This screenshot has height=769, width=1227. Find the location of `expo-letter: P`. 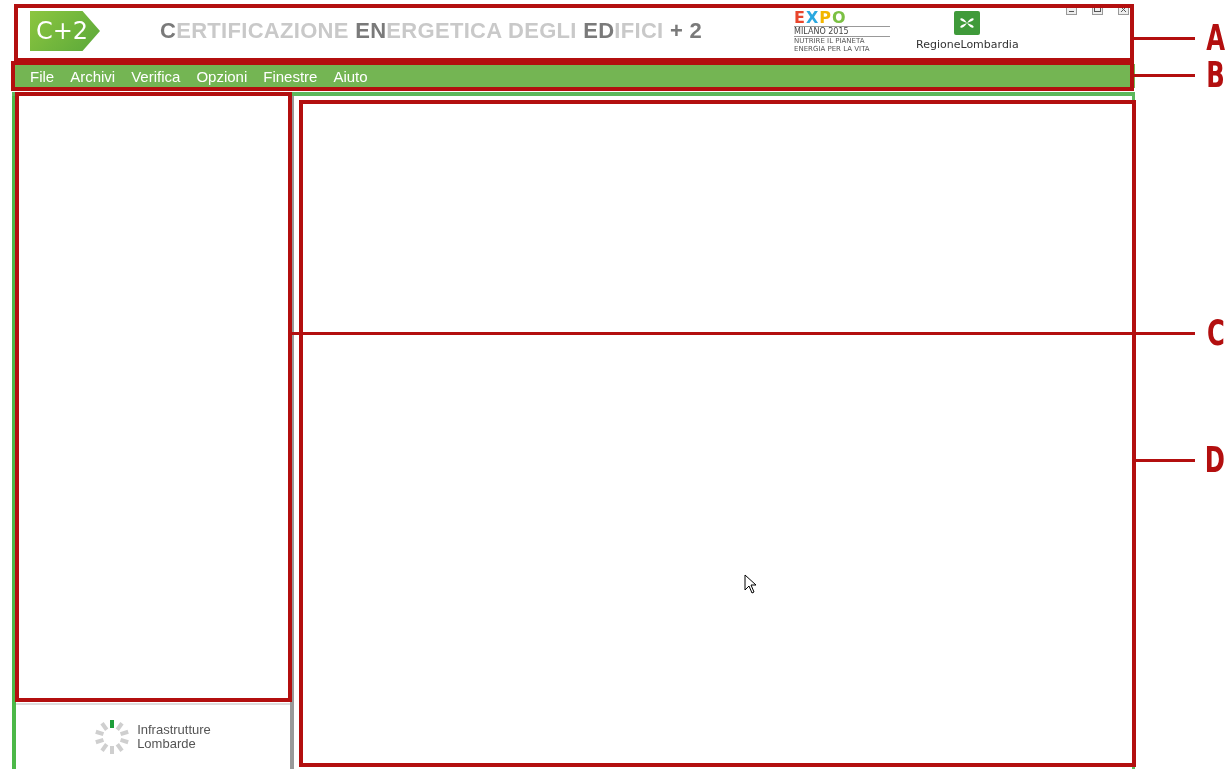

expo-letter: P is located at coordinates (826, 17).